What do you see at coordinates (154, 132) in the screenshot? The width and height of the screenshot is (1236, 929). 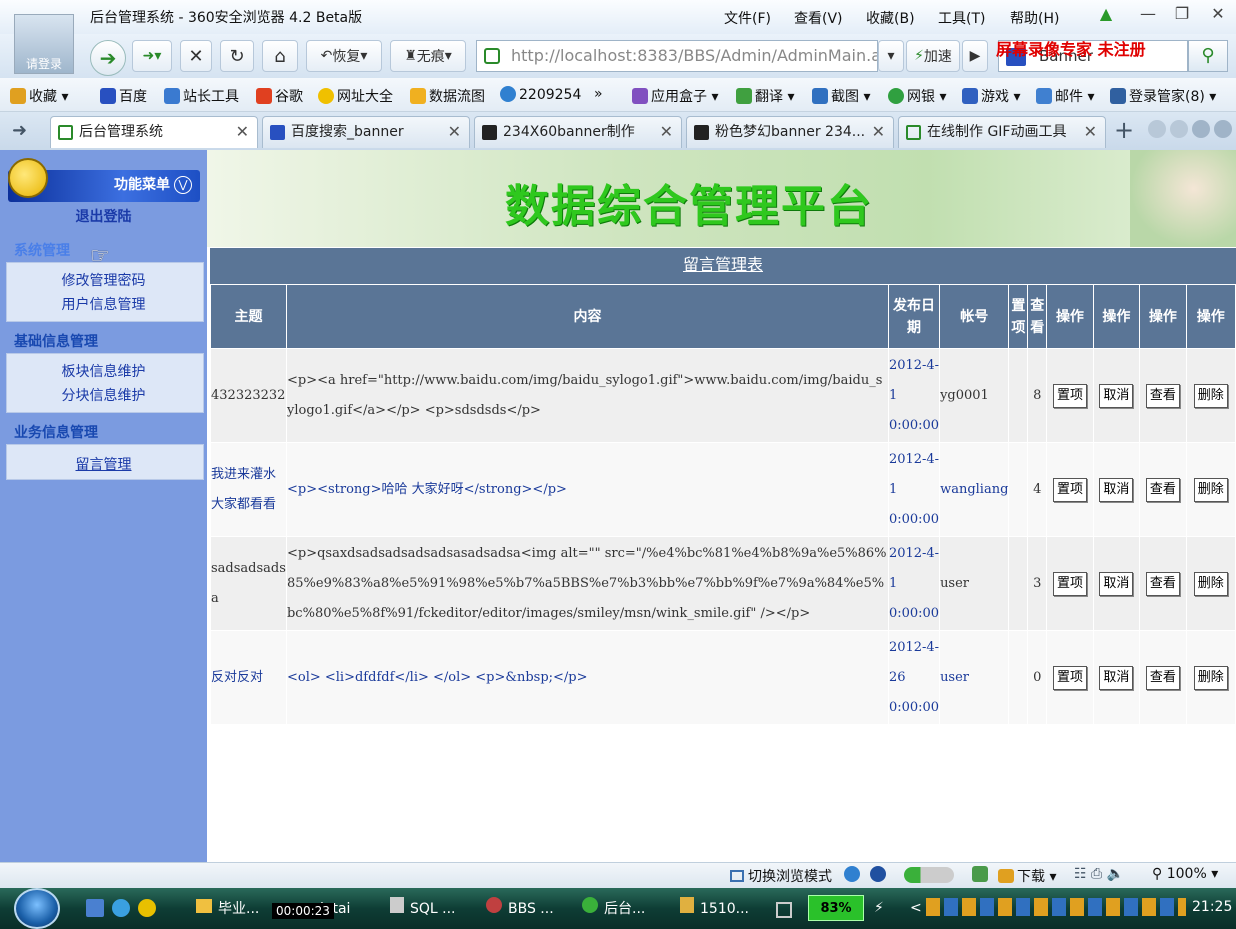 I see `tab-admin-system: 后台管理系统 ✕` at bounding box center [154, 132].